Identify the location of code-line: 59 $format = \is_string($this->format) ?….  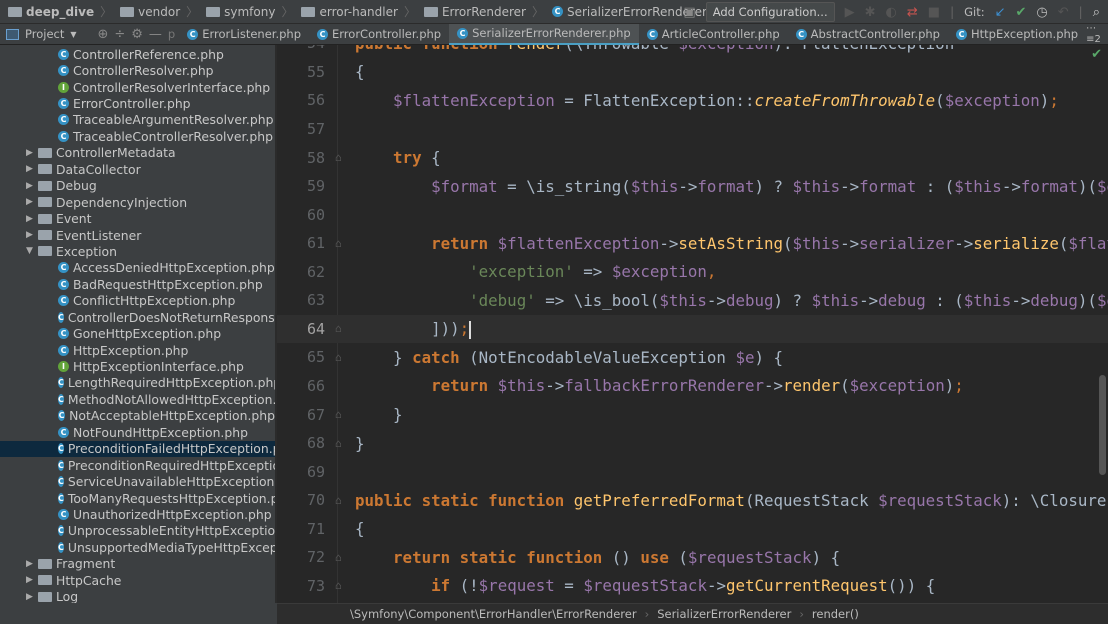
(692, 186).